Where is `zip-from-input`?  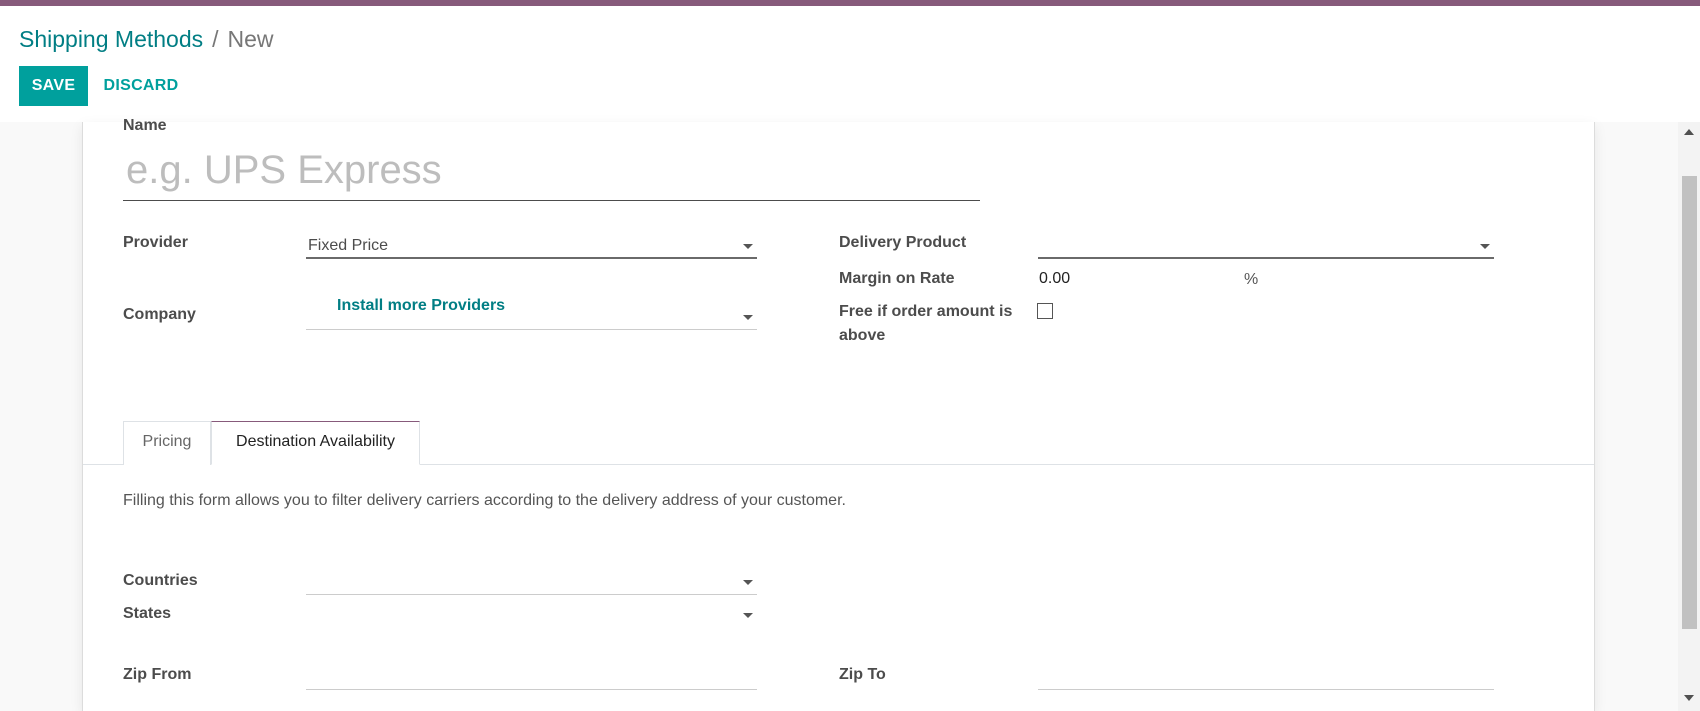 zip-from-input is located at coordinates (531, 677).